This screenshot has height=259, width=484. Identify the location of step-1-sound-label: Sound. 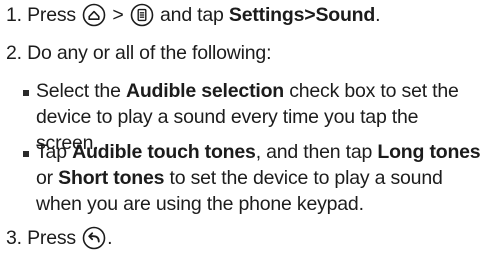
(345, 15).